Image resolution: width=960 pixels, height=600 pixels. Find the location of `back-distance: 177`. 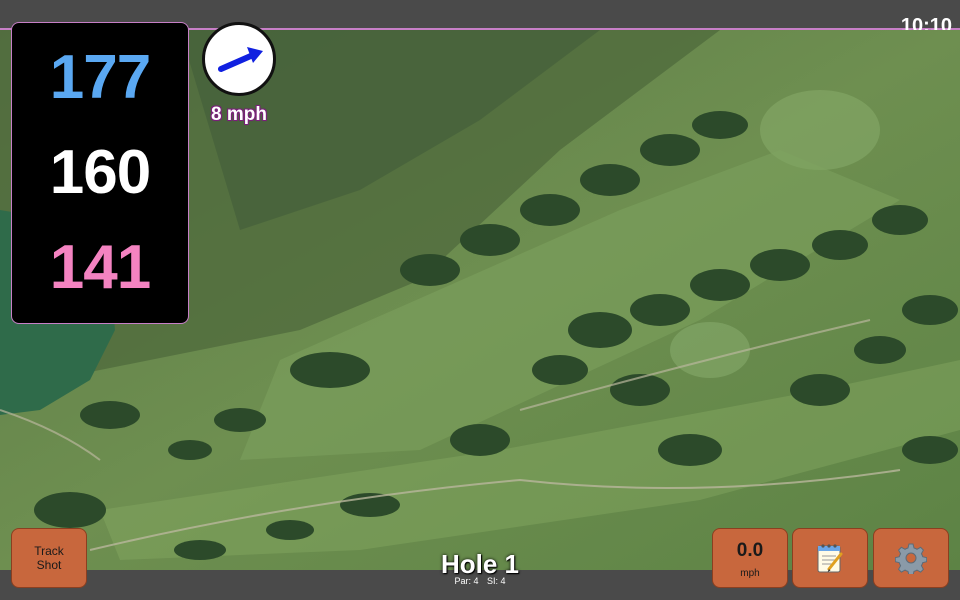

back-distance: 177 is located at coordinates (100, 78).